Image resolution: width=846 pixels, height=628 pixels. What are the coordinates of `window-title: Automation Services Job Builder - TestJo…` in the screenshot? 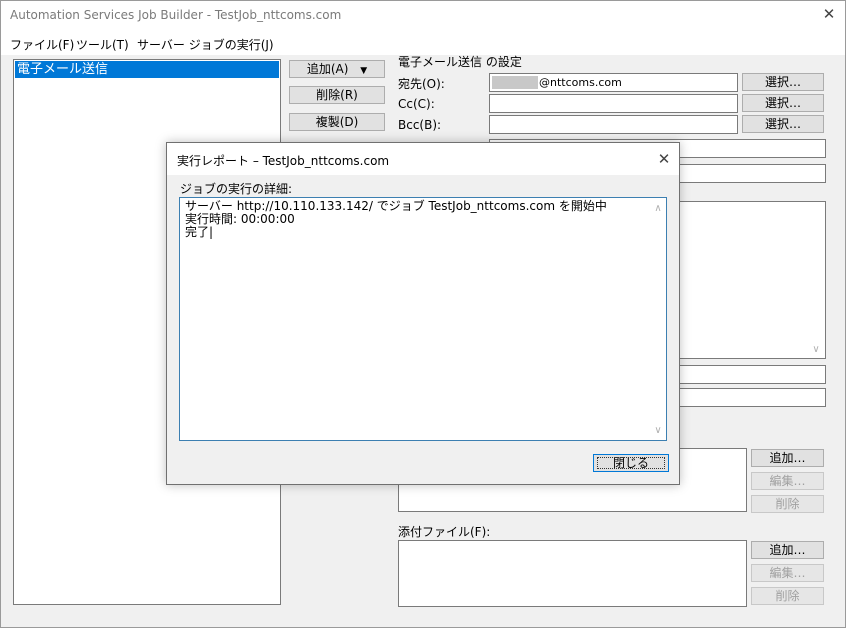 It's located at (176, 15).